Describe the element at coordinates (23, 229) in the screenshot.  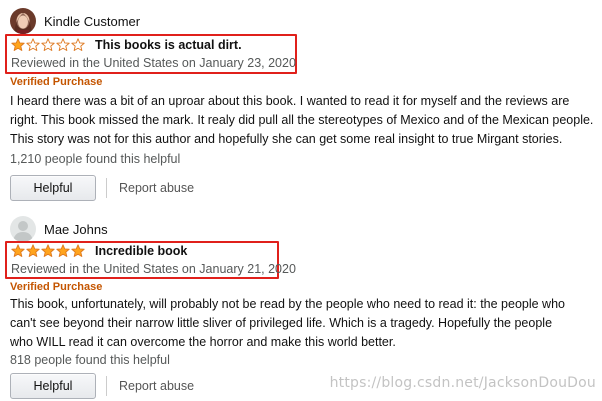
I see `default-user-avatar` at that location.